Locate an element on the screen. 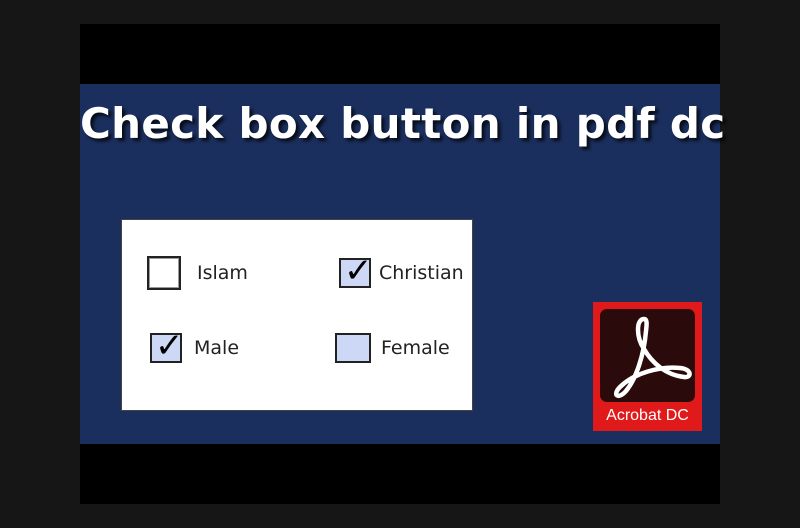  acrobat-dc-logo: Acrobat DC is located at coordinates (647, 366).